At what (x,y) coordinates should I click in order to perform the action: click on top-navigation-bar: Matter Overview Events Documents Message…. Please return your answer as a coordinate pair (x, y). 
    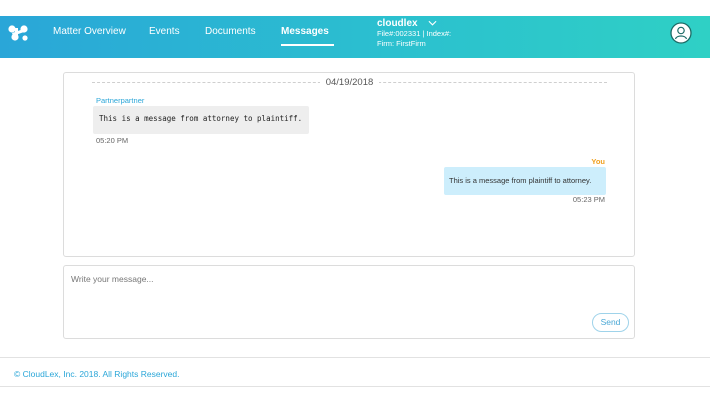
    Looking at the image, I should click on (355, 37).